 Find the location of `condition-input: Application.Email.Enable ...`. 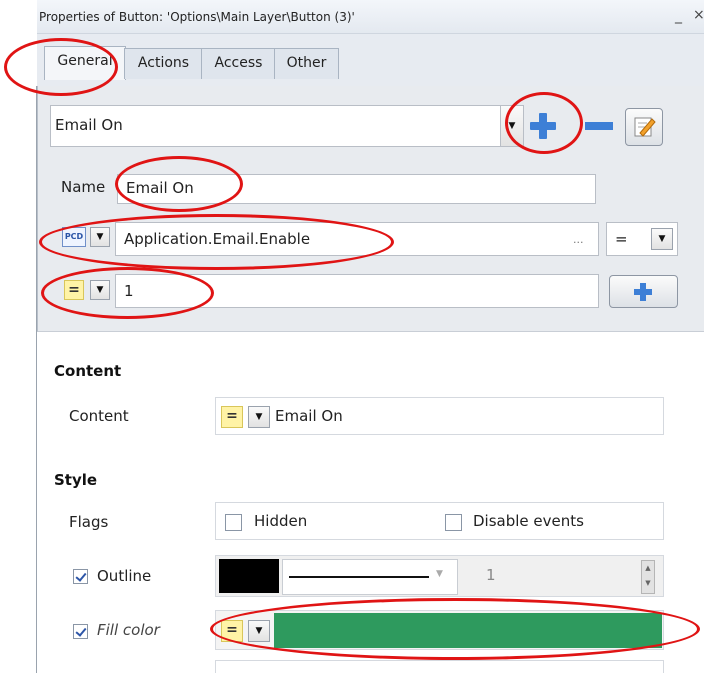

condition-input: Application.Email.Enable ... is located at coordinates (357, 239).